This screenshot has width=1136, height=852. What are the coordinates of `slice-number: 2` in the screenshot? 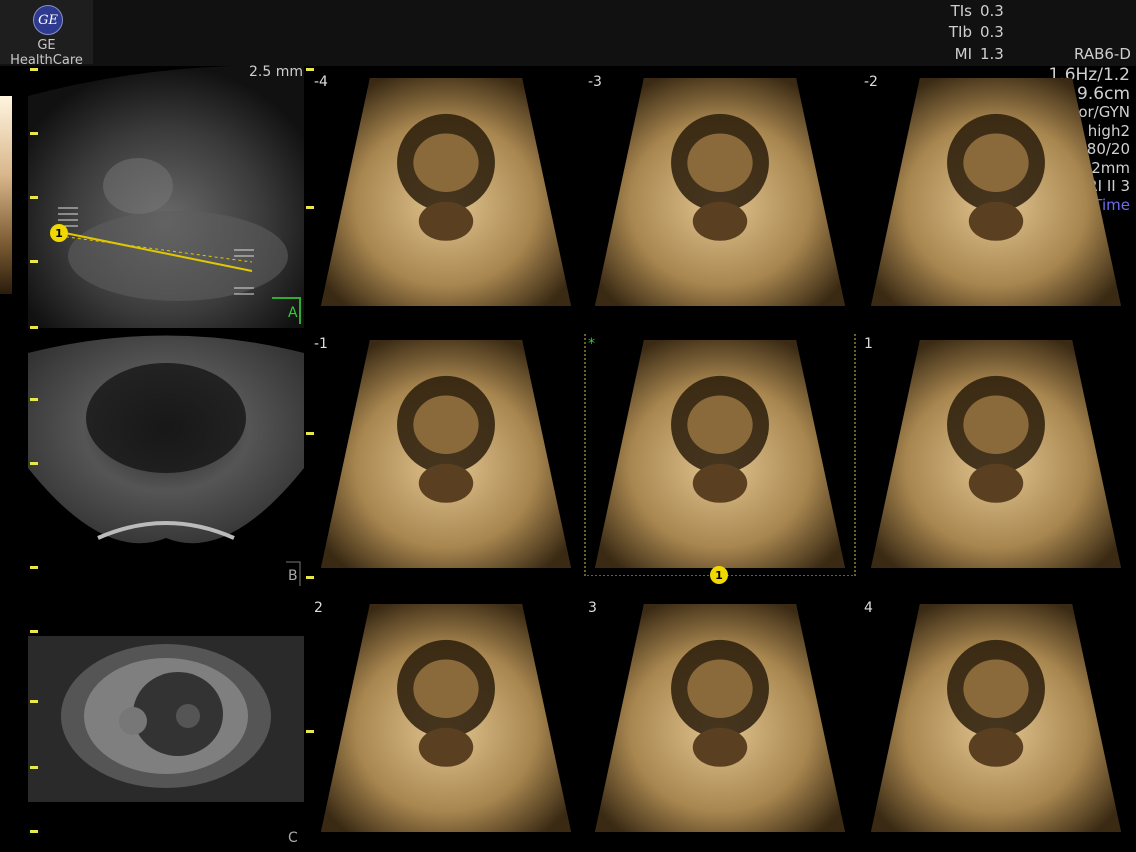 It's located at (318, 608).